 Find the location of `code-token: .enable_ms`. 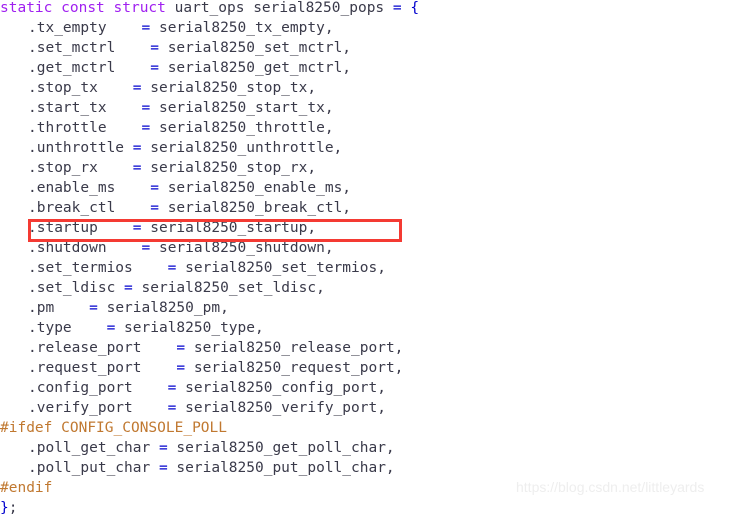

code-token: .enable_ms is located at coordinates (72, 188).